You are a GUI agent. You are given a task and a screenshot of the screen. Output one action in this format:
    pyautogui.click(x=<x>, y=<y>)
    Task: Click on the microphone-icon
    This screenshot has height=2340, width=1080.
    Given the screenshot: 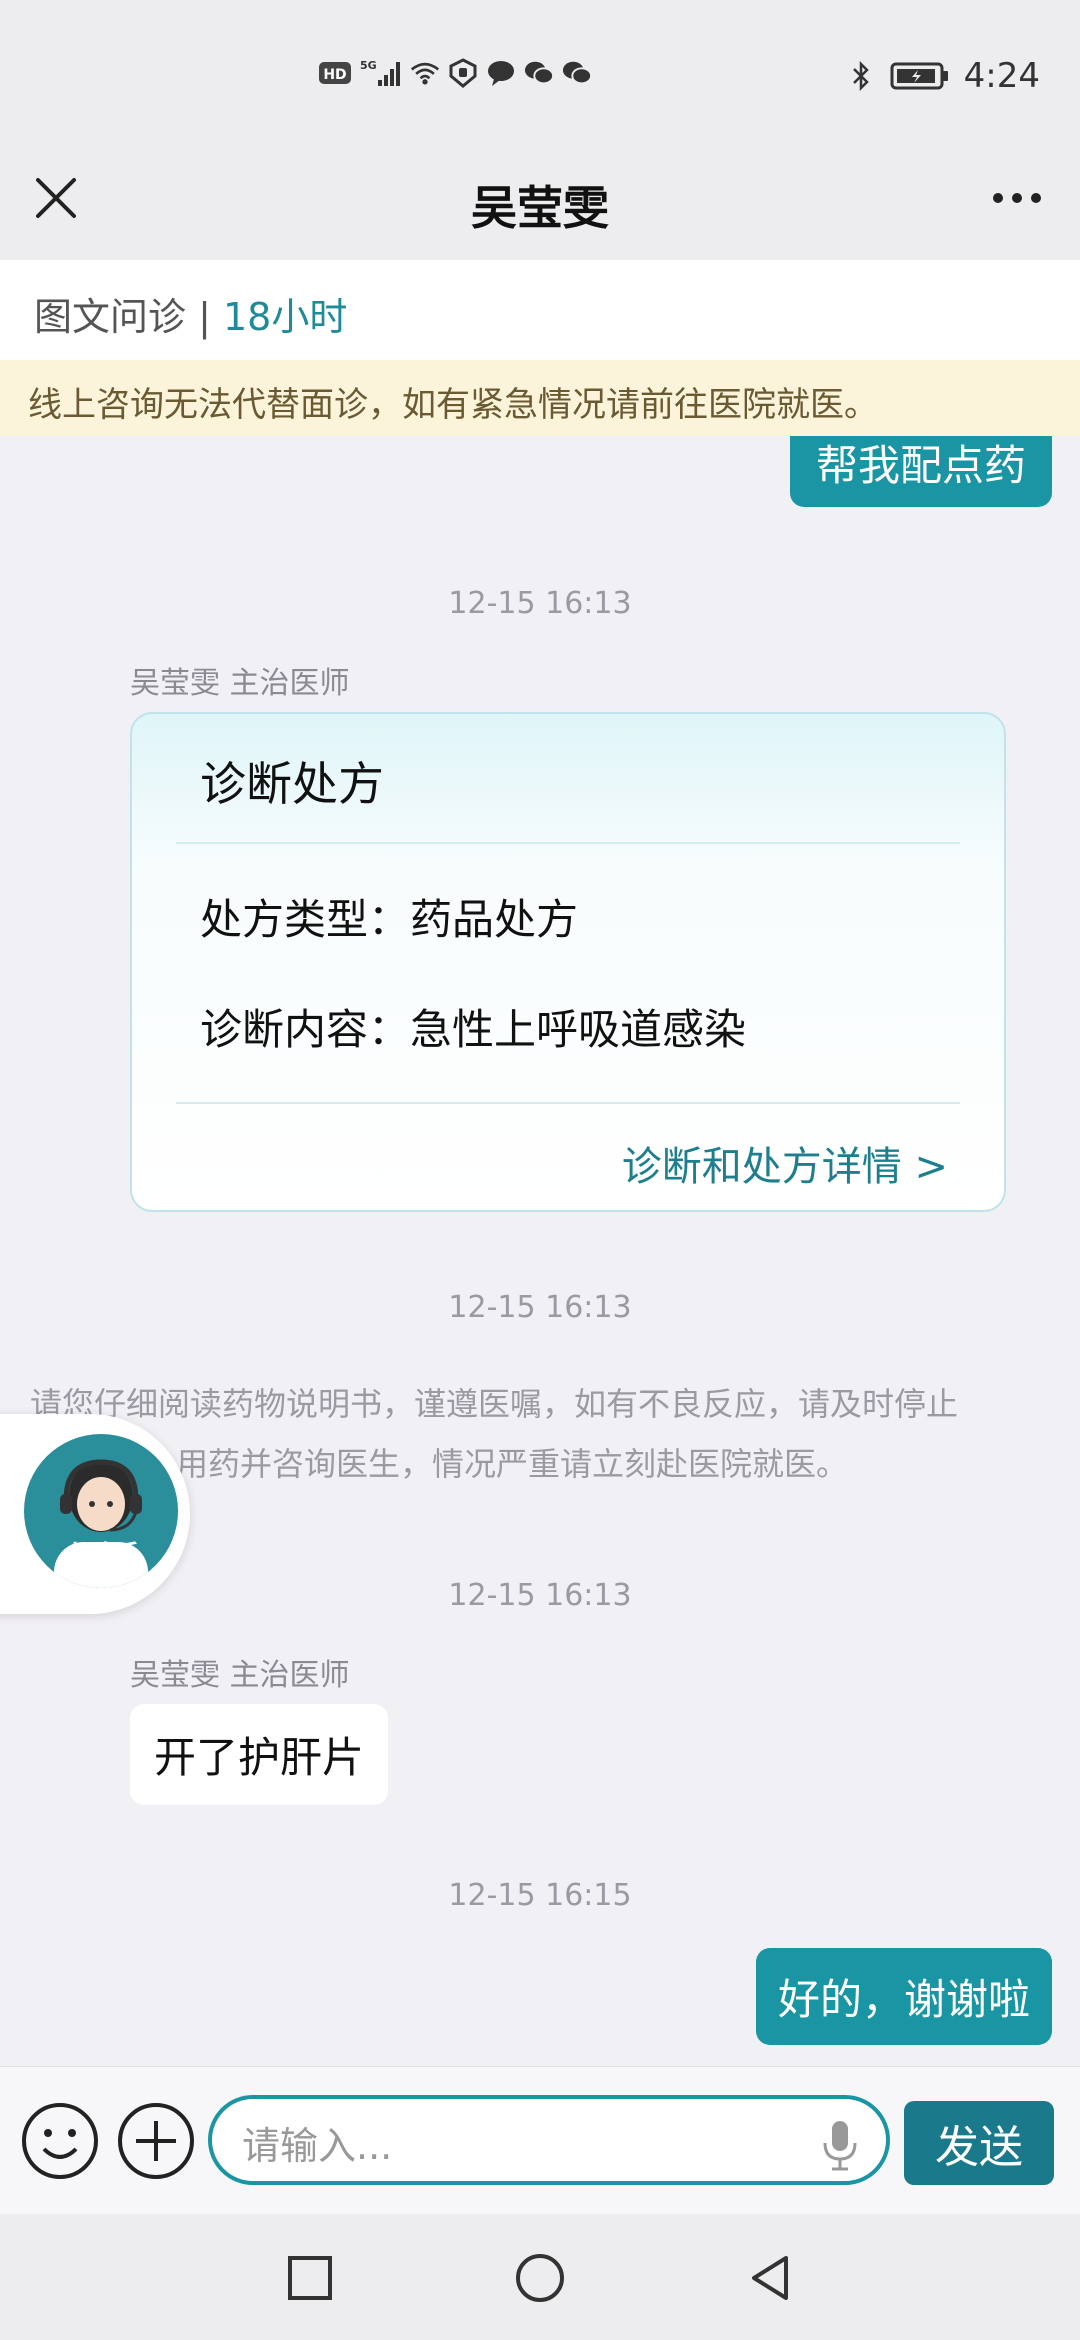 What is the action you would take?
    pyautogui.click(x=840, y=2146)
    